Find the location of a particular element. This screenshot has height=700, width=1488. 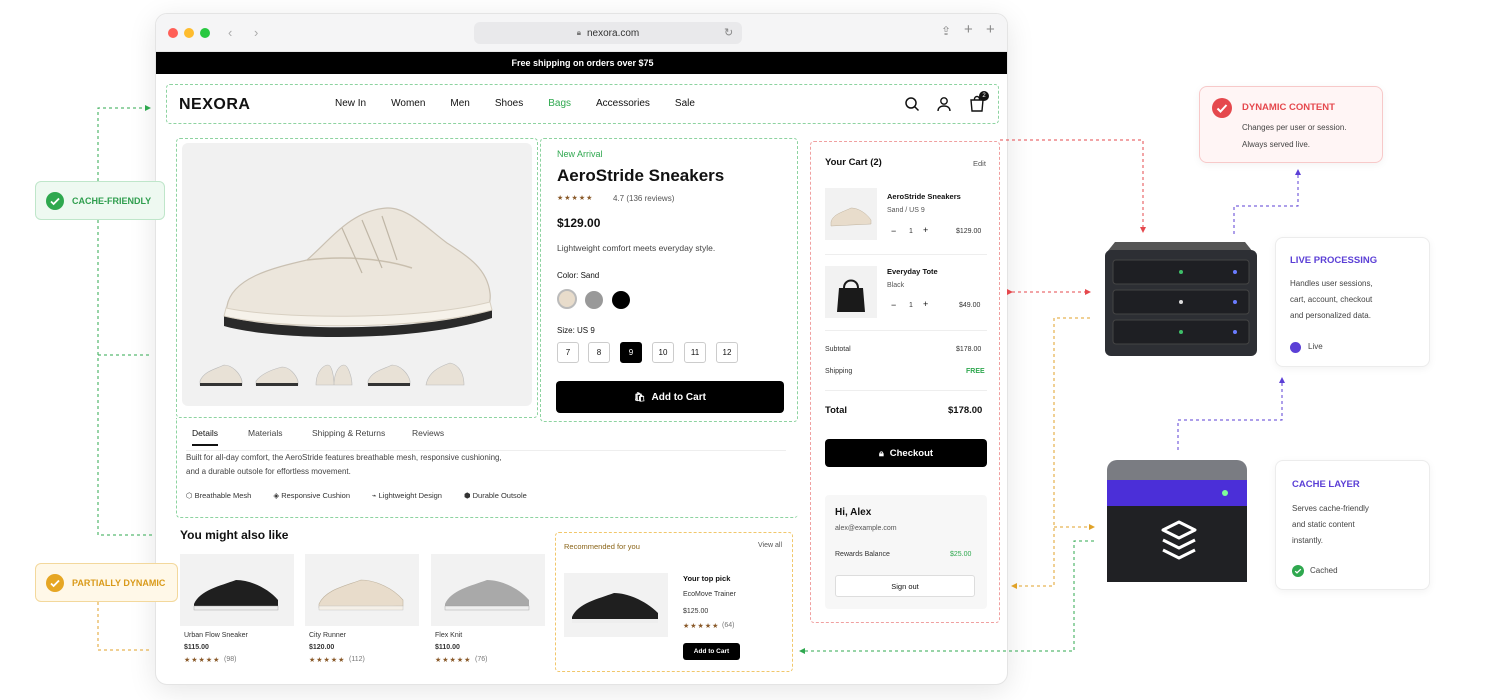

live-processing-line3: and personalized data. is located at coordinates (1330, 315).